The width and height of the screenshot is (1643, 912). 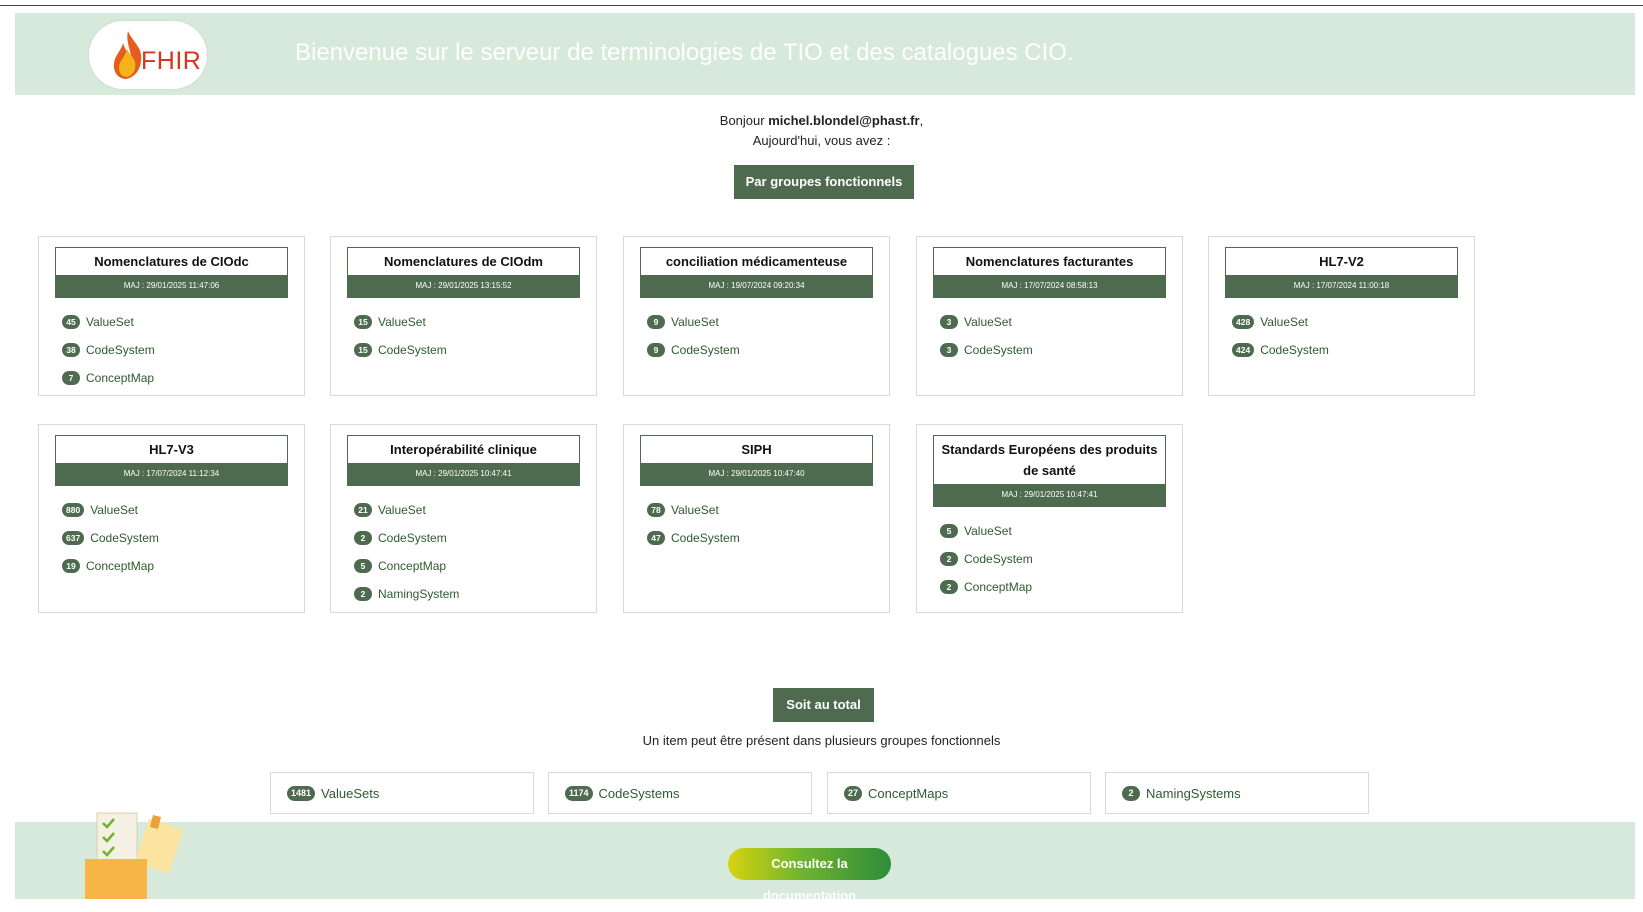 What do you see at coordinates (134, 855) in the screenshot?
I see `documents-illustration-icon` at bounding box center [134, 855].